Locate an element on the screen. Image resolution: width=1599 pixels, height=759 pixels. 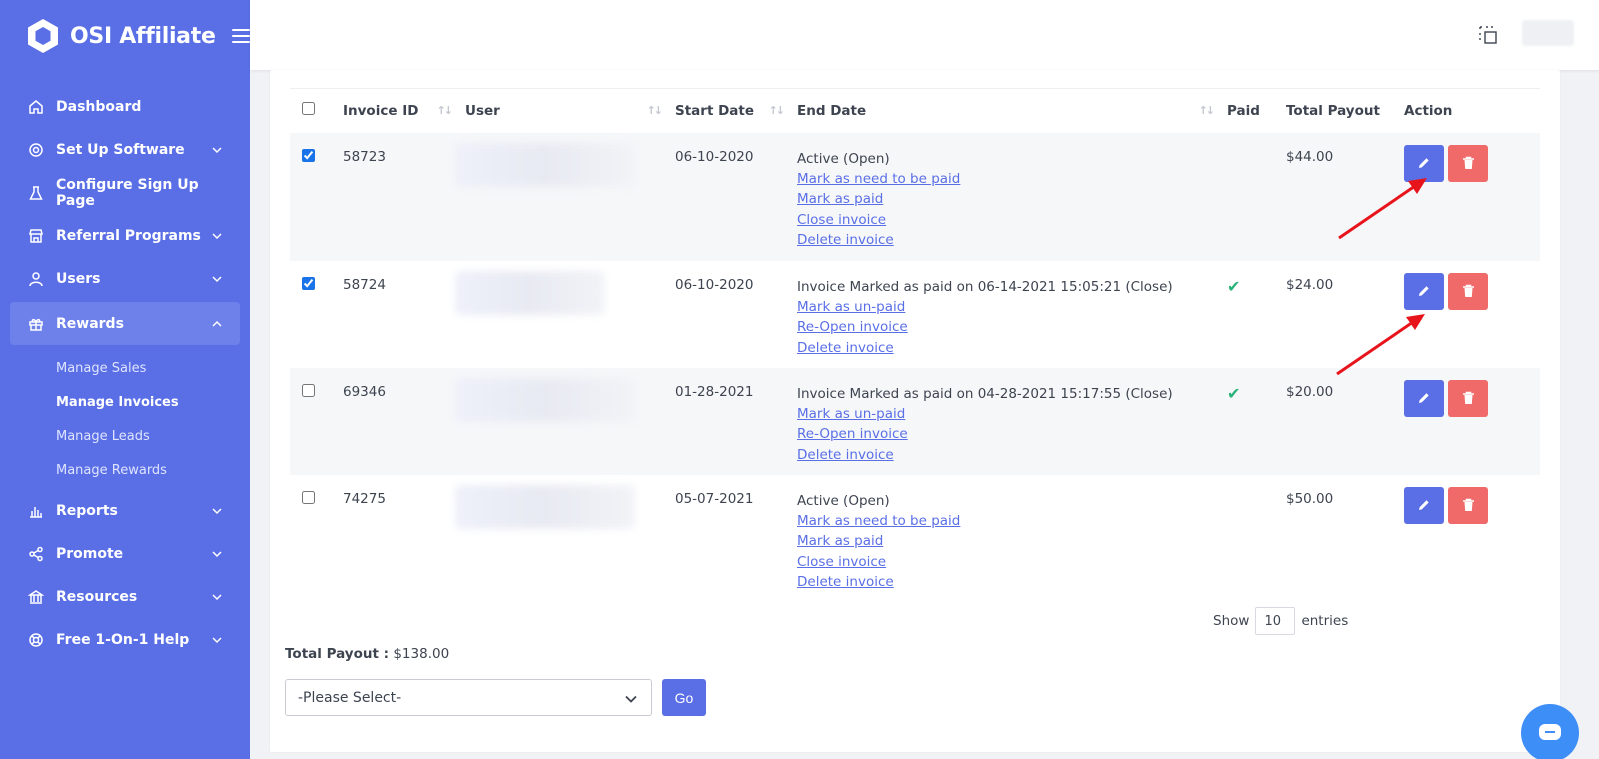
invoice-id: 69346 is located at coordinates (364, 391).